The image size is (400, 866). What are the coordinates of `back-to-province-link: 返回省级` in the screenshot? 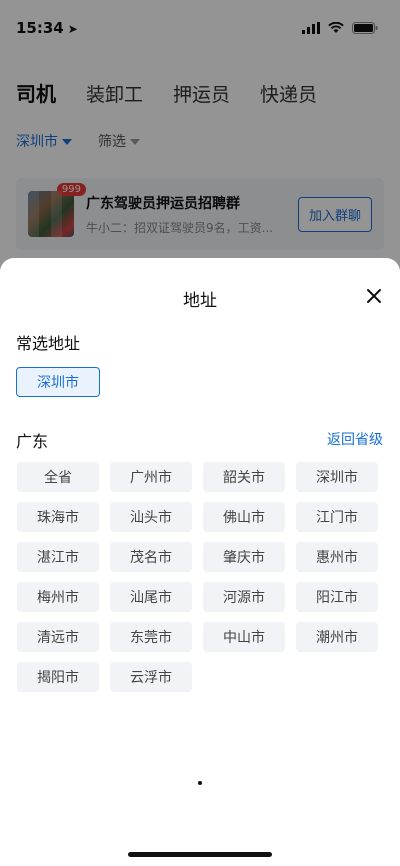 It's located at (355, 439).